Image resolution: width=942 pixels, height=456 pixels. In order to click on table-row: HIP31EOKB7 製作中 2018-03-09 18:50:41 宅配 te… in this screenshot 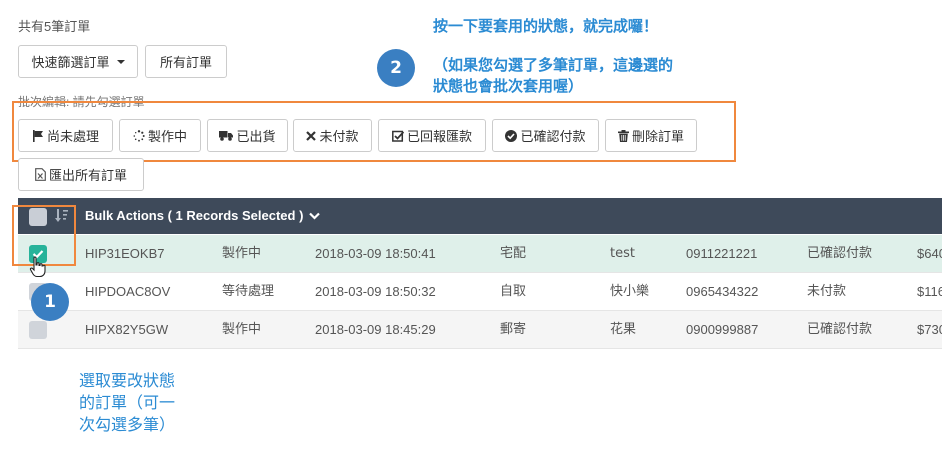, I will do `click(480, 254)`.